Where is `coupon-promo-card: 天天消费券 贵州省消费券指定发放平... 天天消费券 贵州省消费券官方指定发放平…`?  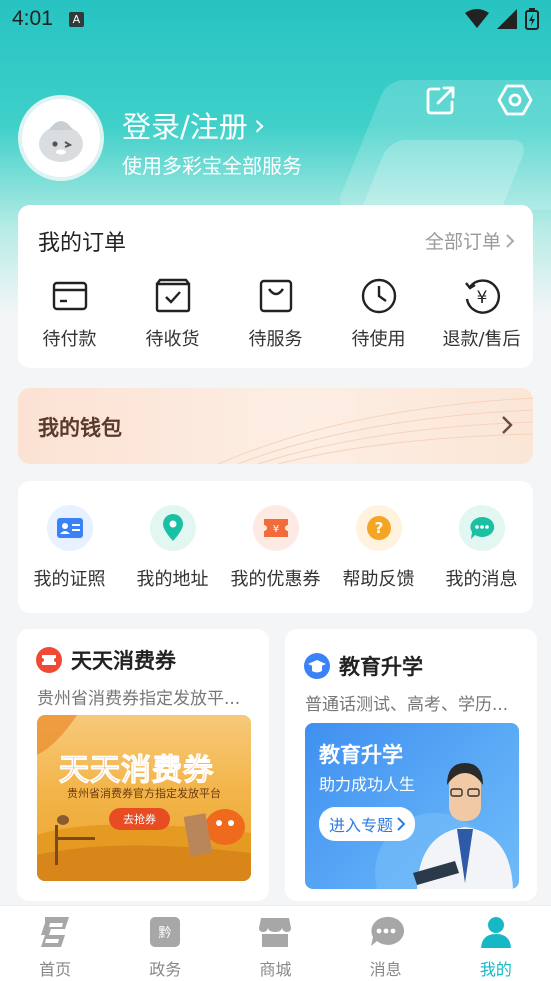 coupon-promo-card: 天天消费券 贵州省消费券指定发放平... 天天消费券 贵州省消费券官方指定发放平… is located at coordinates (143, 765).